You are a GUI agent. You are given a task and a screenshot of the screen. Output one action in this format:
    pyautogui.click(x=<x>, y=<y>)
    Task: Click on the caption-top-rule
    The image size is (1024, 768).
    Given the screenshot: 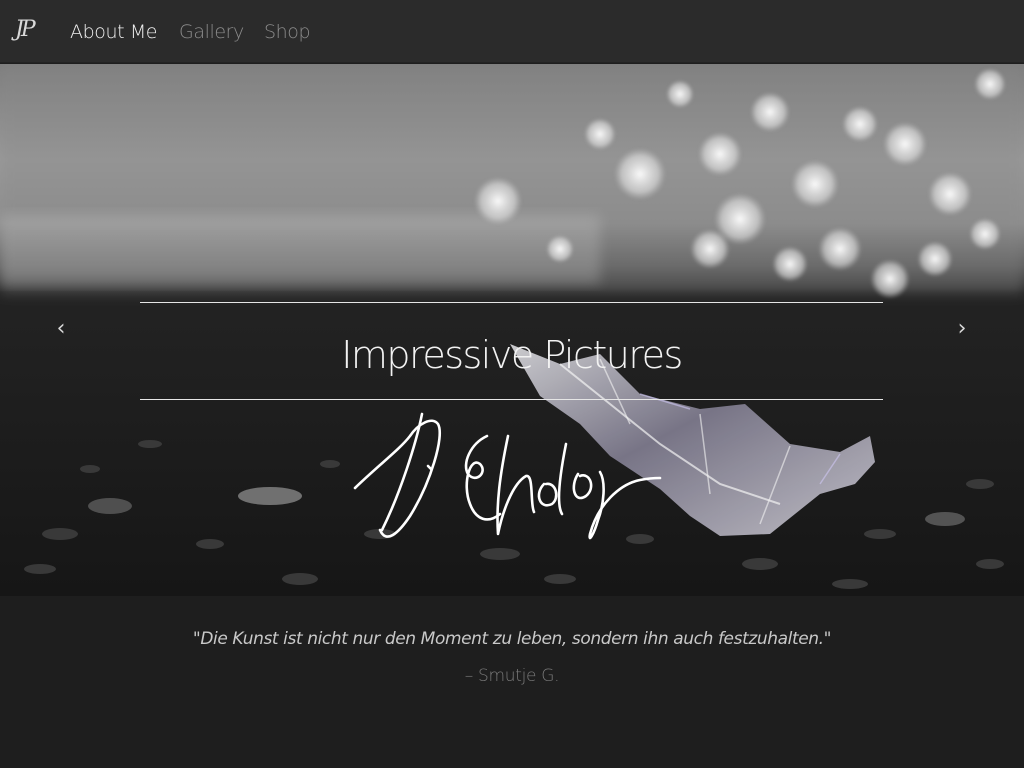 What is the action you would take?
    pyautogui.click(x=511, y=302)
    